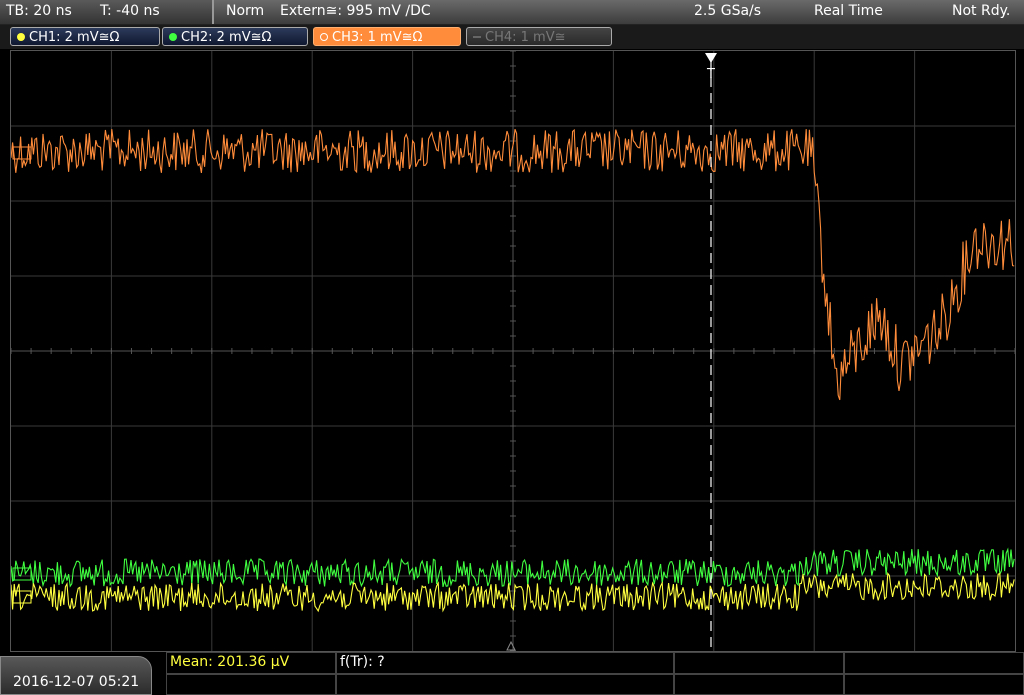 This screenshot has height=695, width=1024. I want to click on trigger-marker-label: T, so click(710, 74).